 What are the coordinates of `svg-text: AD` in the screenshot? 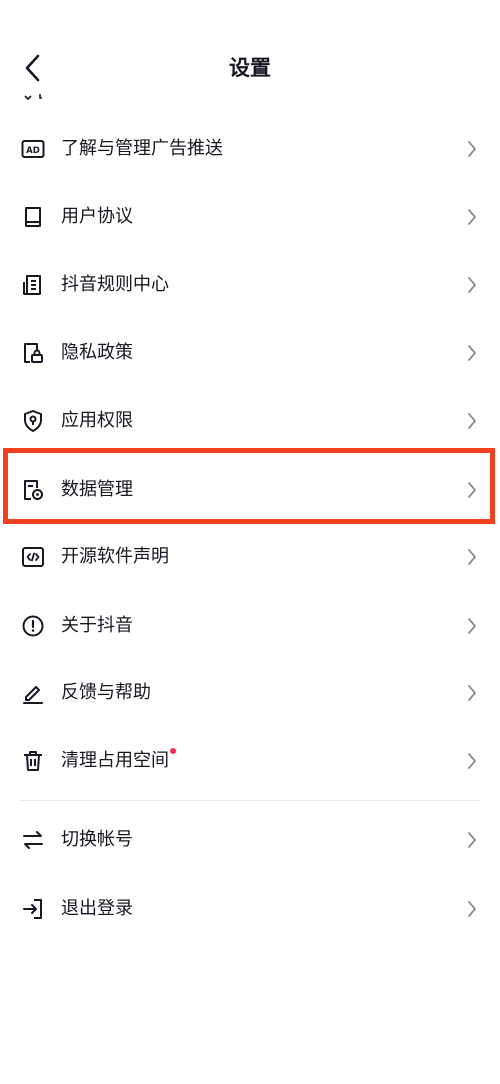 It's located at (33, 151).